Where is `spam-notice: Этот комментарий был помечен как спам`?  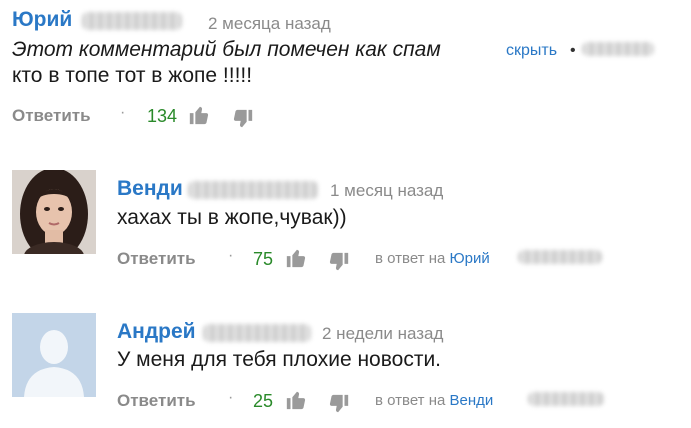
spam-notice: Этот комментарий был помечен как спам is located at coordinates (226, 49).